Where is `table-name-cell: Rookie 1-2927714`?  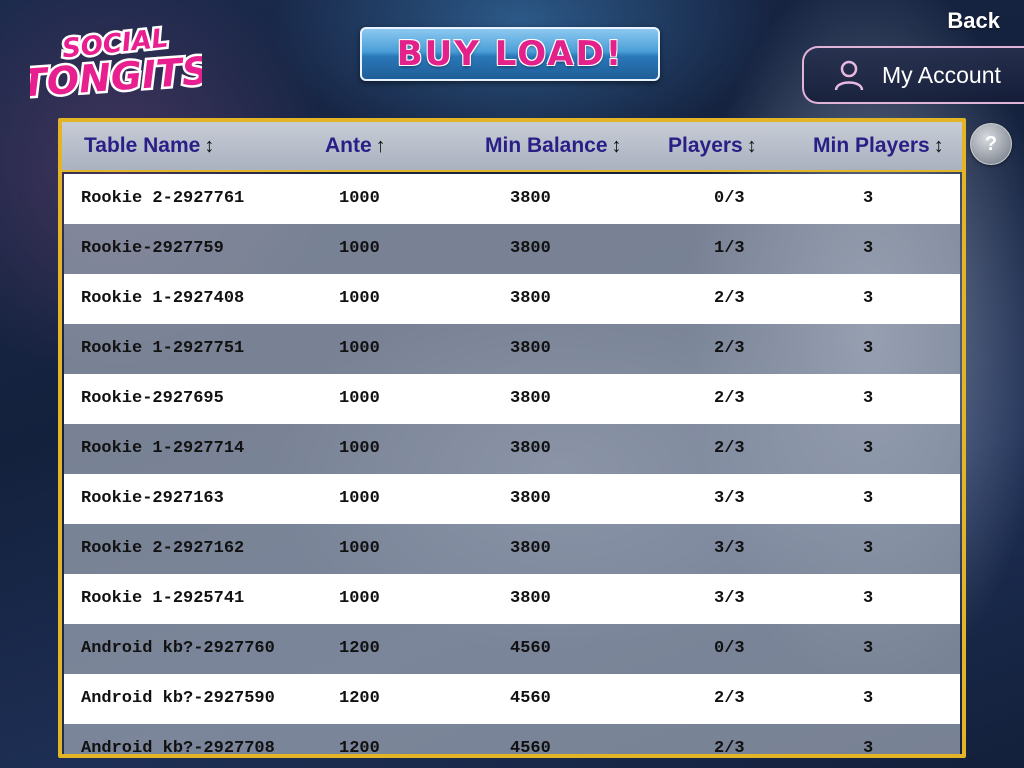
table-name-cell: Rookie 1-2927714 is located at coordinates (163, 448).